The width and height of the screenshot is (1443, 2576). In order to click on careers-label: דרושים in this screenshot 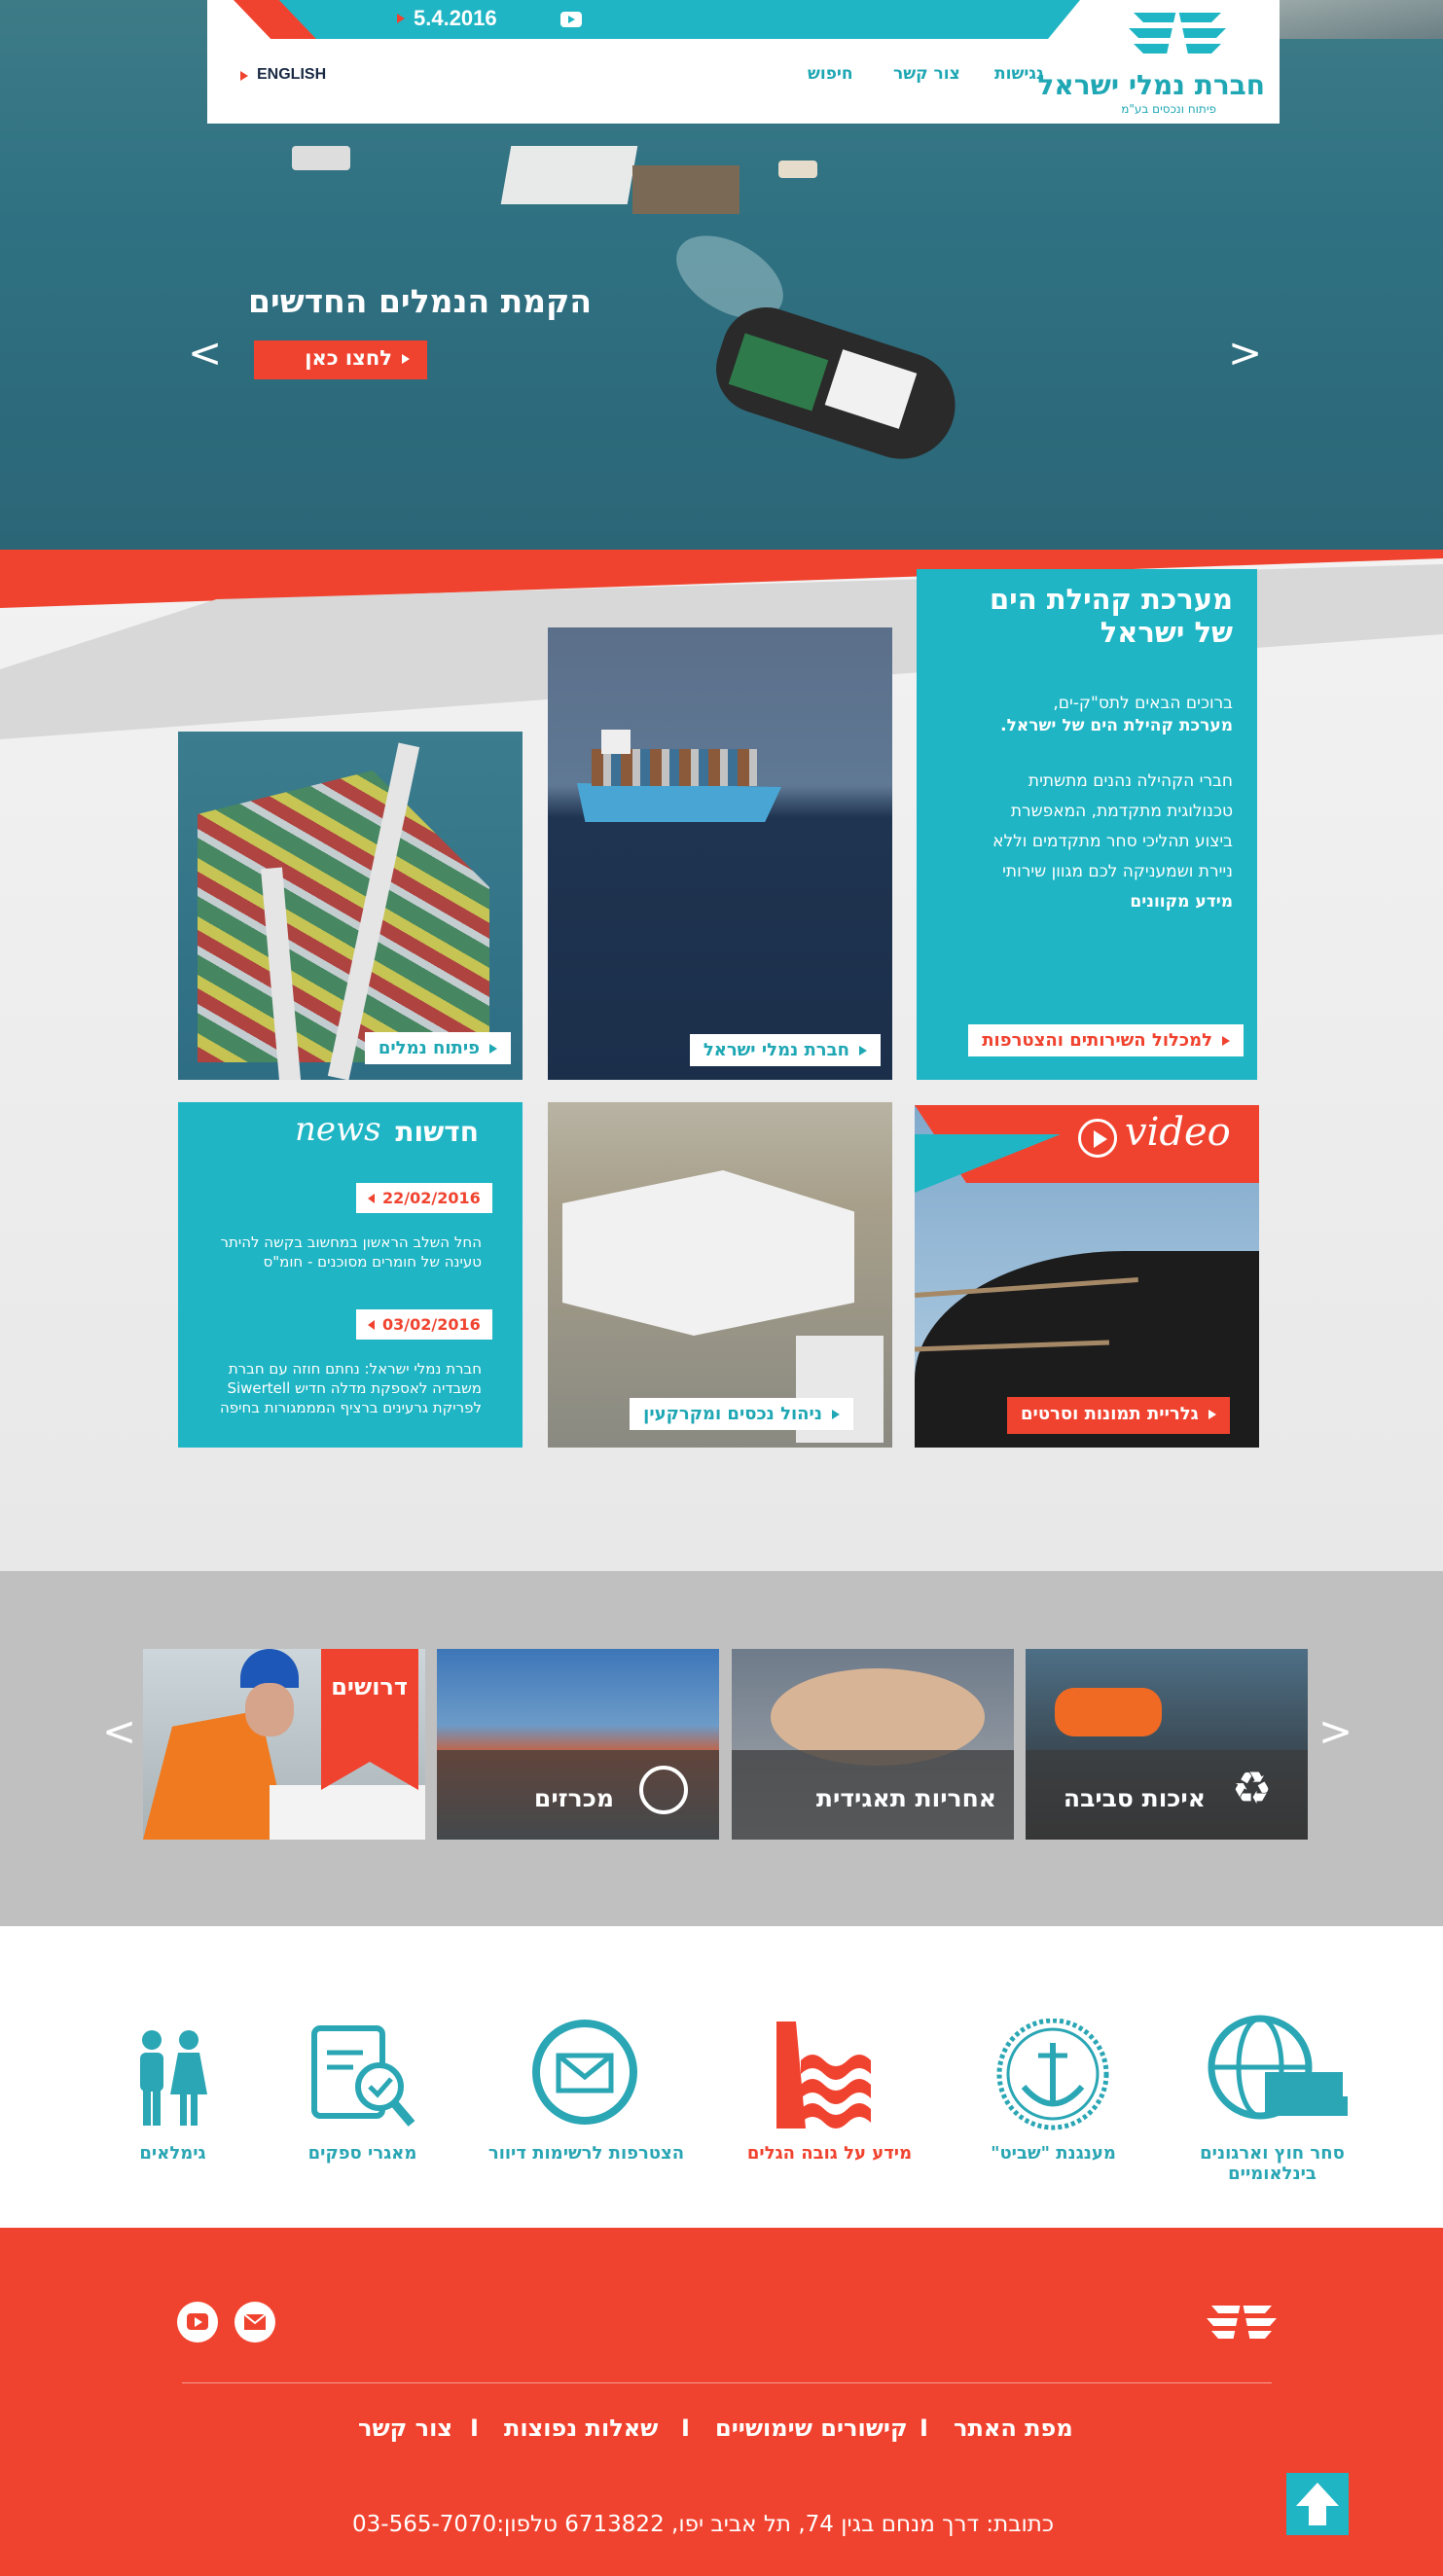, I will do `click(370, 1686)`.